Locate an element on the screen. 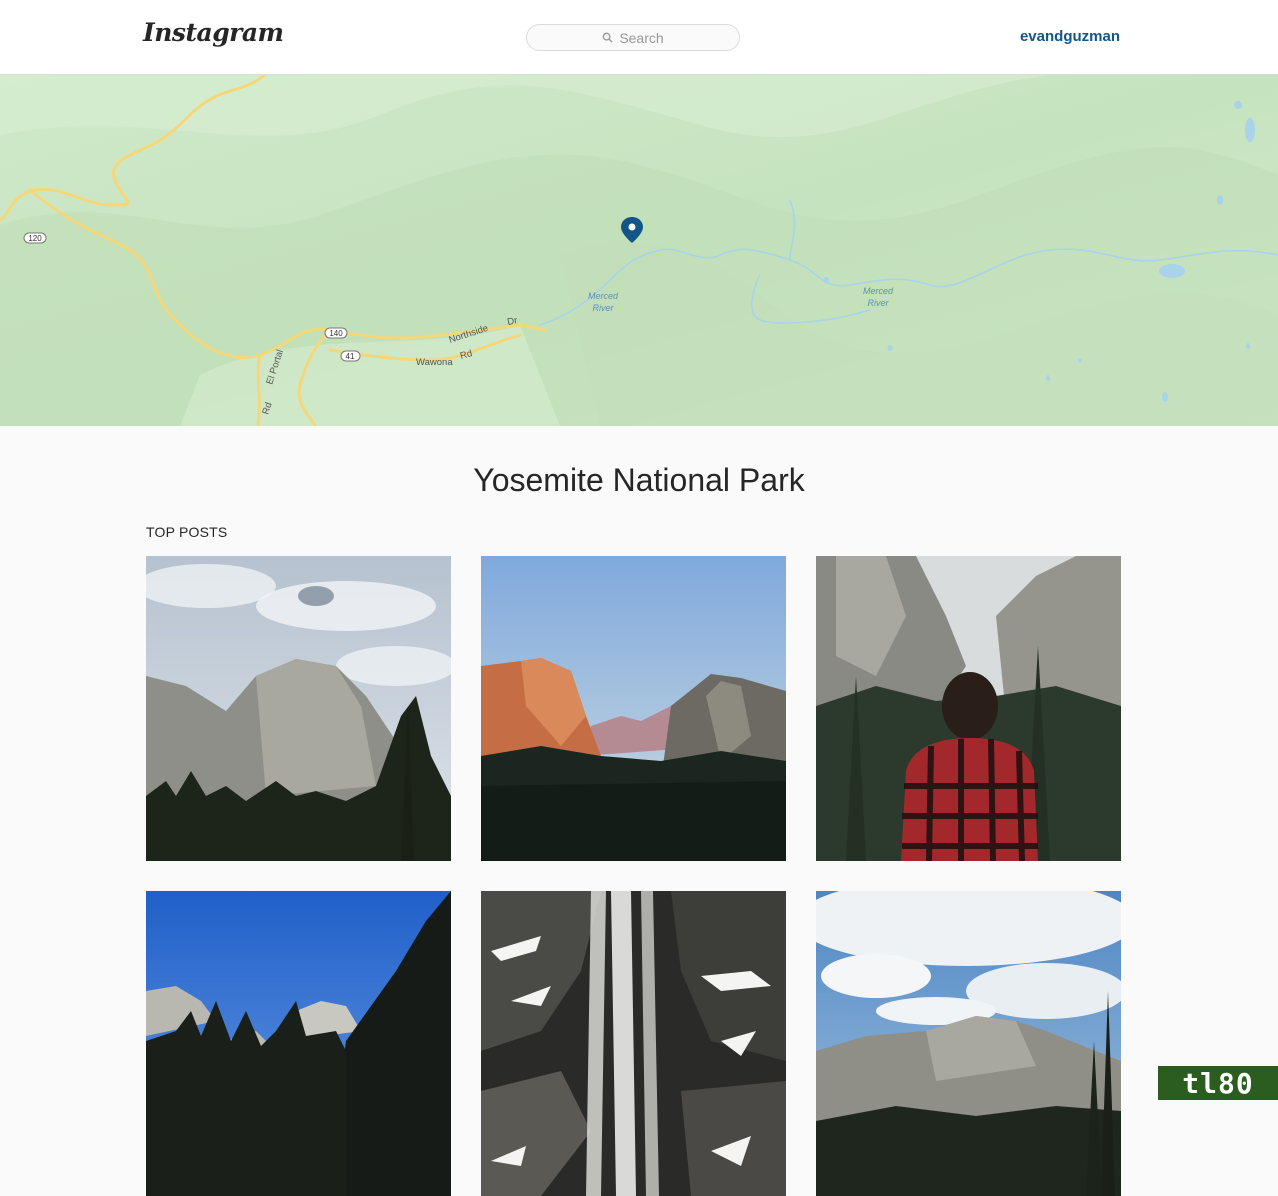 The height and width of the screenshot is (1196, 1278). search-placeholder: Search is located at coordinates (641, 37).